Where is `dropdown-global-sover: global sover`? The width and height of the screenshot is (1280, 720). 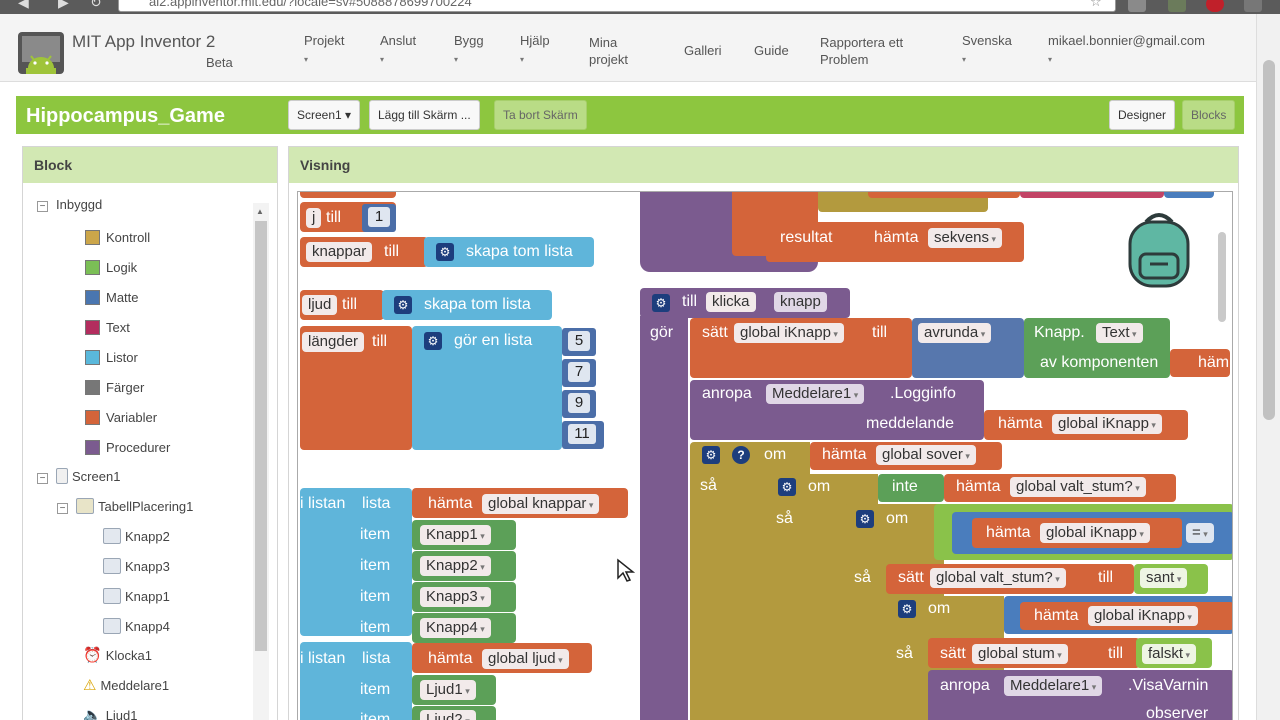 dropdown-global-sover: global sover is located at coordinates (926, 455).